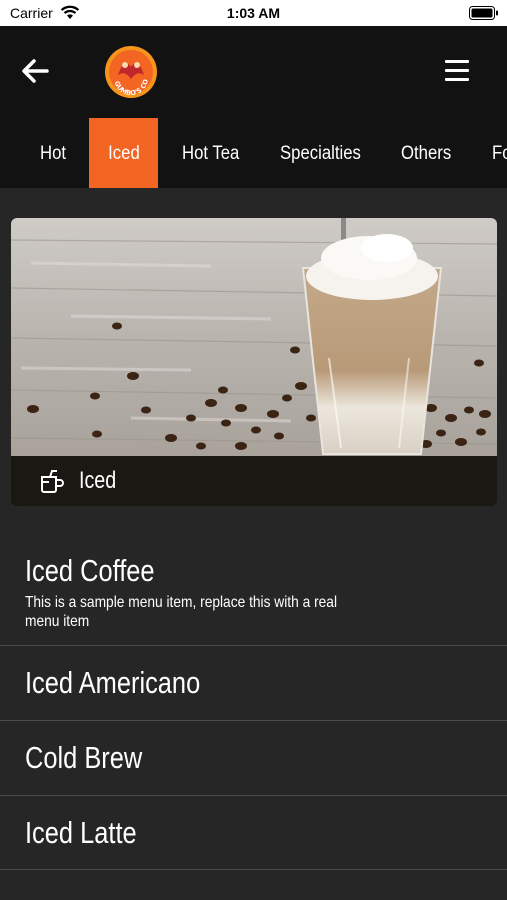 This screenshot has width=507, height=900. What do you see at coordinates (253, 758) in the screenshot?
I see `menu-item-cold-brew: Cold Brew` at bounding box center [253, 758].